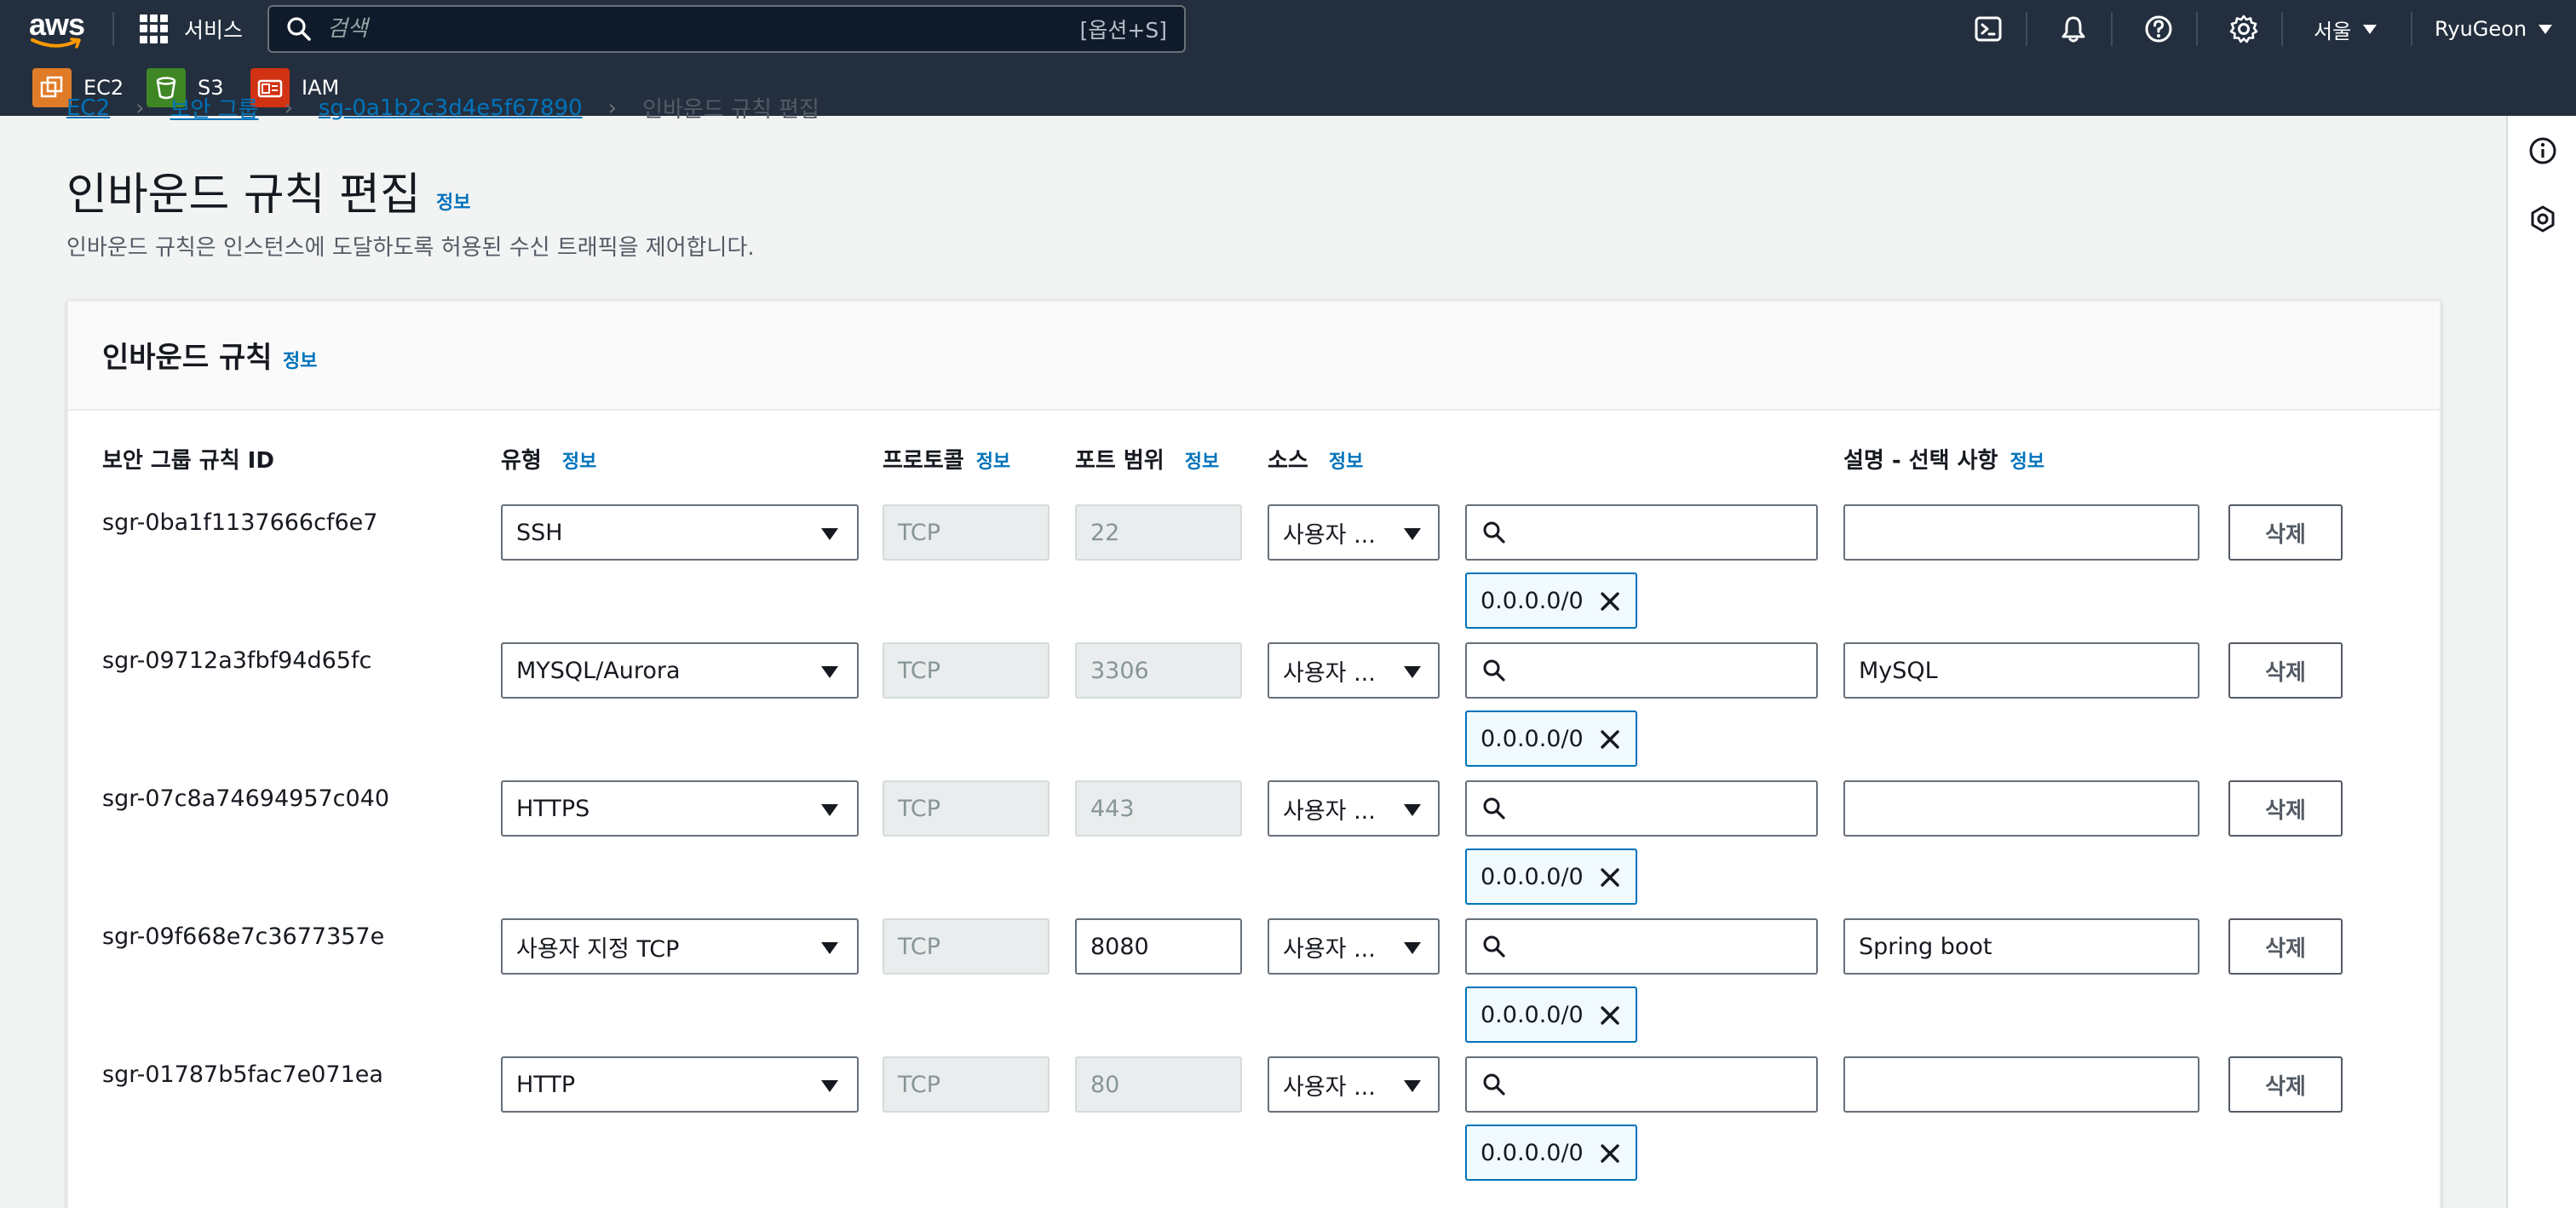  I want to click on region-label: 서울, so click(2333, 31).